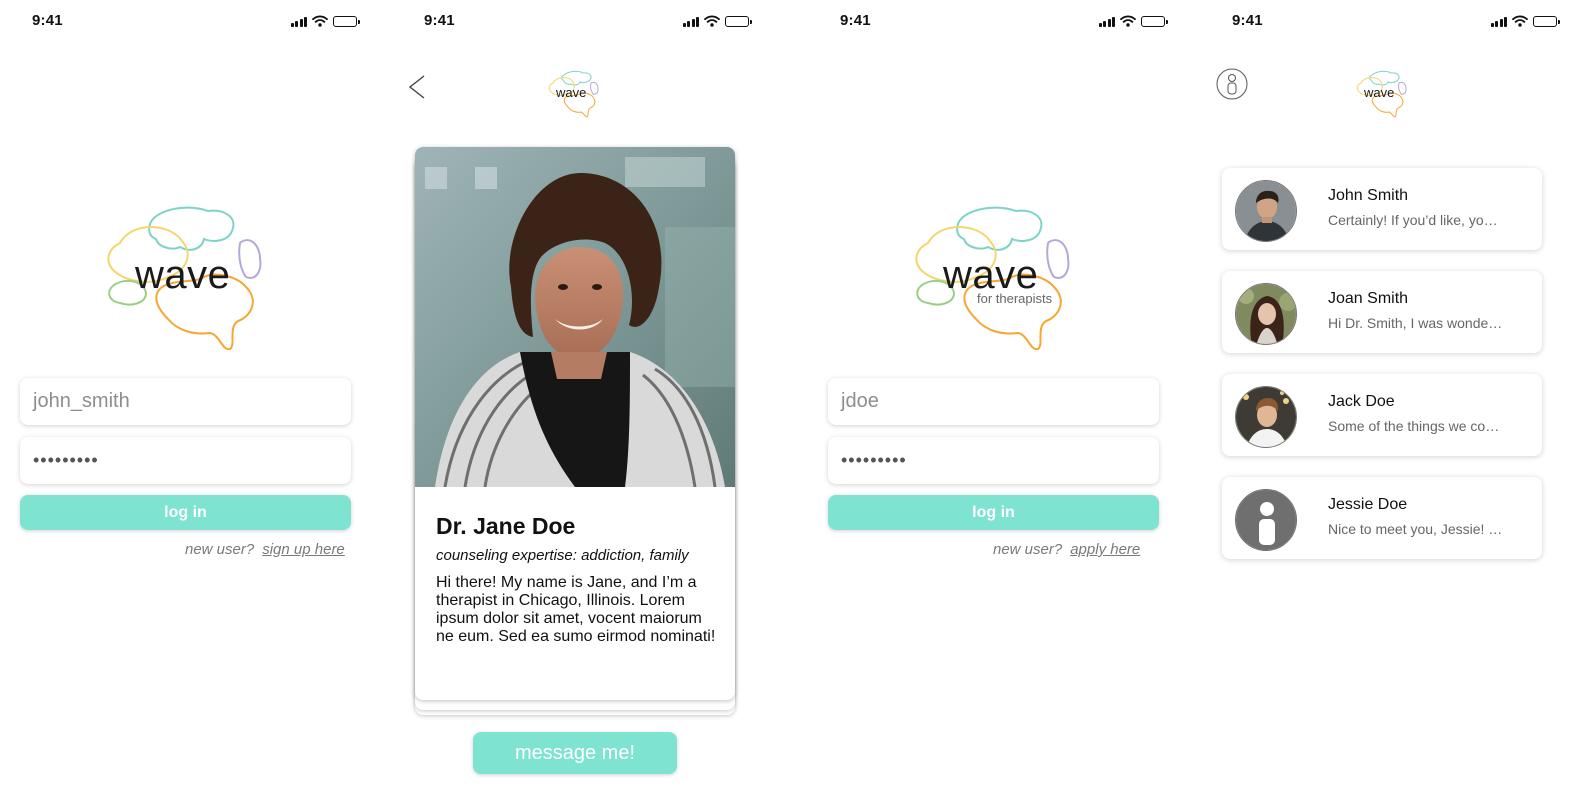 The width and height of the screenshot is (1584, 812). I want to click on apply-link: apply here, so click(1105, 549).